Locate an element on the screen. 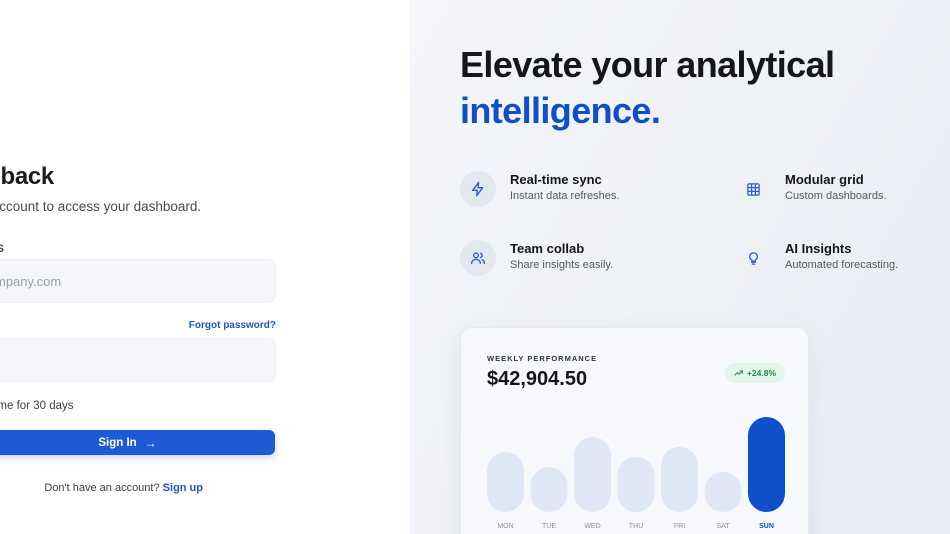  lightbulb-icon is located at coordinates (753, 258).